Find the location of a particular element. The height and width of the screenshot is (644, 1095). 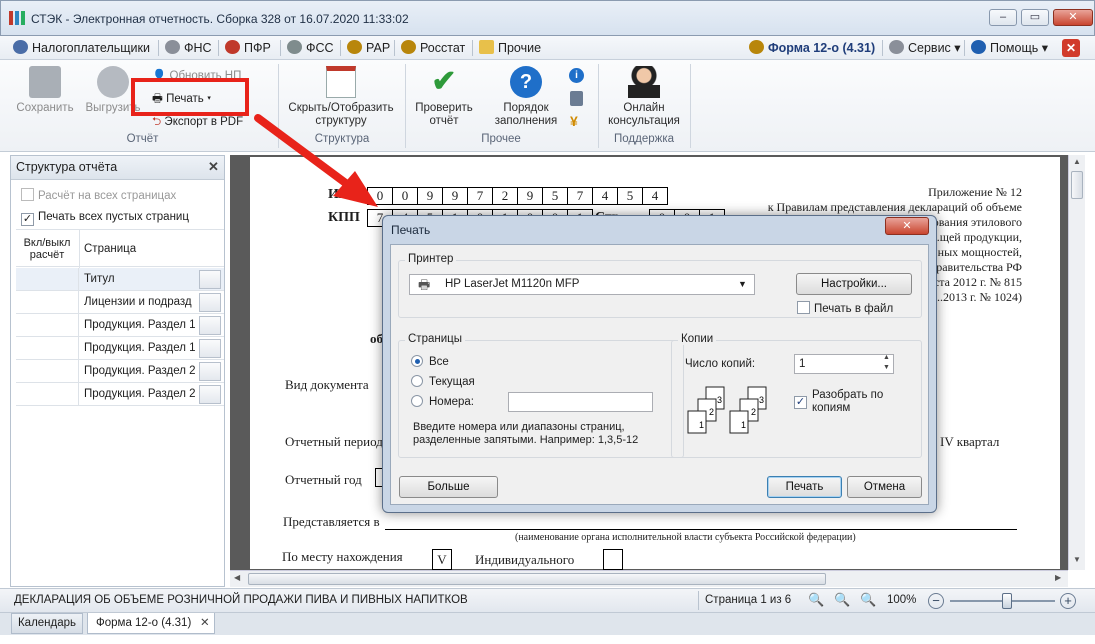

menu-other: Прочие is located at coordinates (510, 48).